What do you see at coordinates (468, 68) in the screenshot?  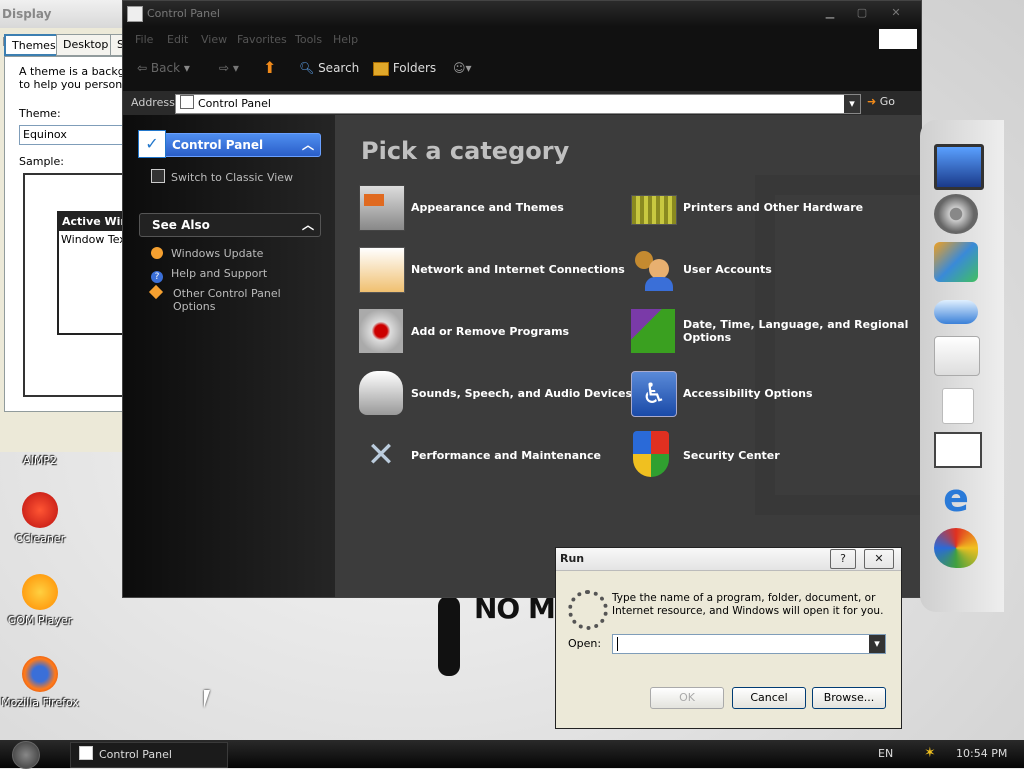 I see `views-dropdown-icon: ▾` at bounding box center [468, 68].